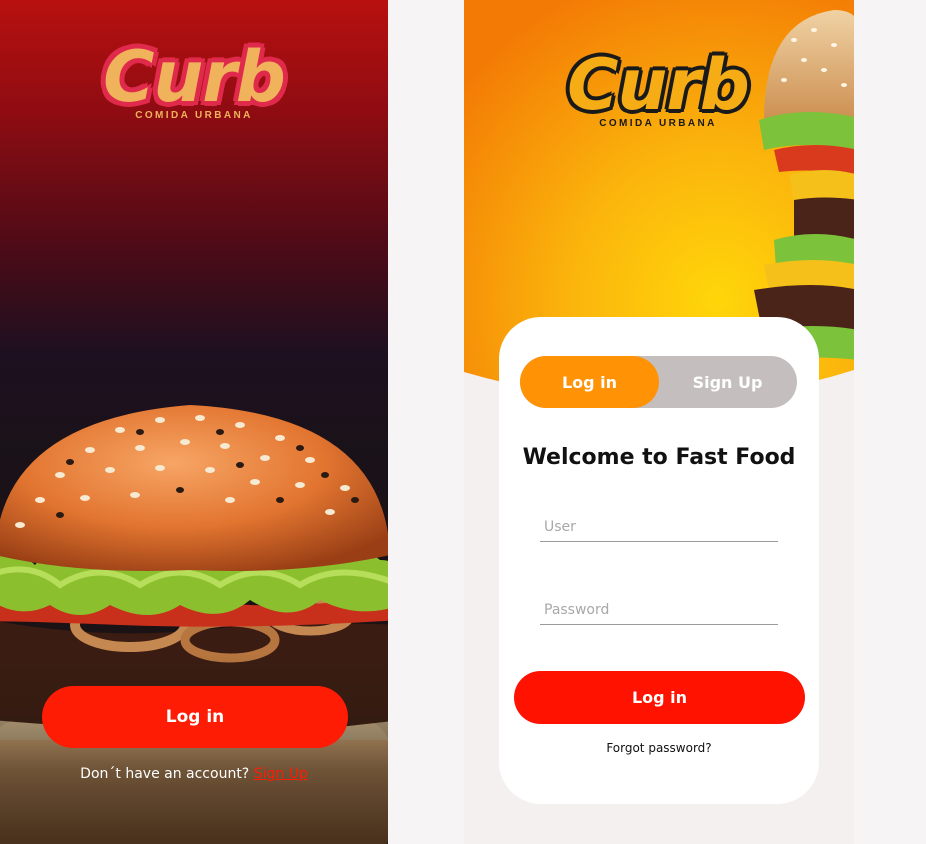 The height and width of the screenshot is (844, 926). What do you see at coordinates (165, 774) in the screenshot?
I see `signup-prompt-text: Don´t have an account?` at bounding box center [165, 774].